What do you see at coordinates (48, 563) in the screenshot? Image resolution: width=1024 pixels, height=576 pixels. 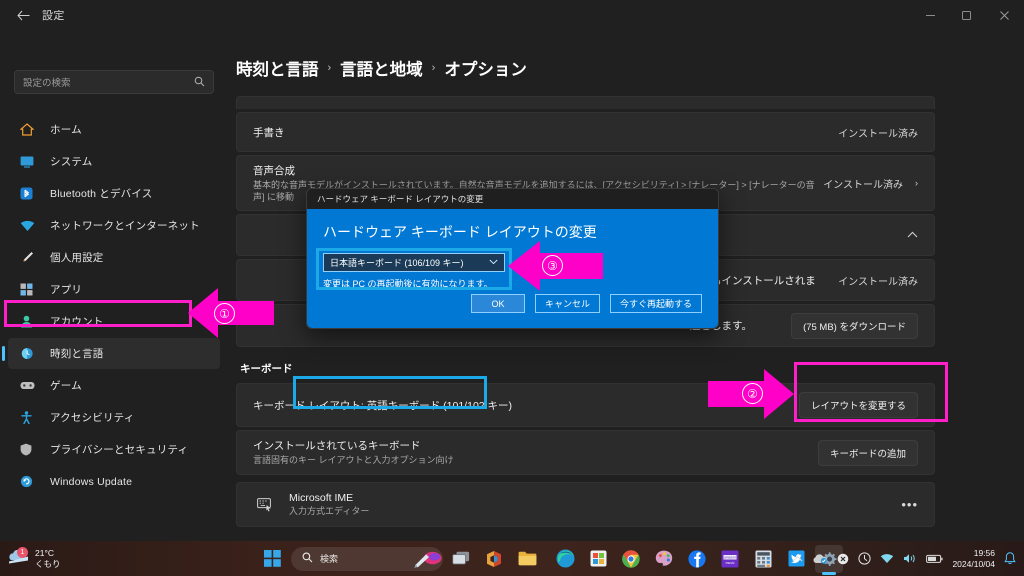 I see `weather-condition: くもり` at bounding box center [48, 563].